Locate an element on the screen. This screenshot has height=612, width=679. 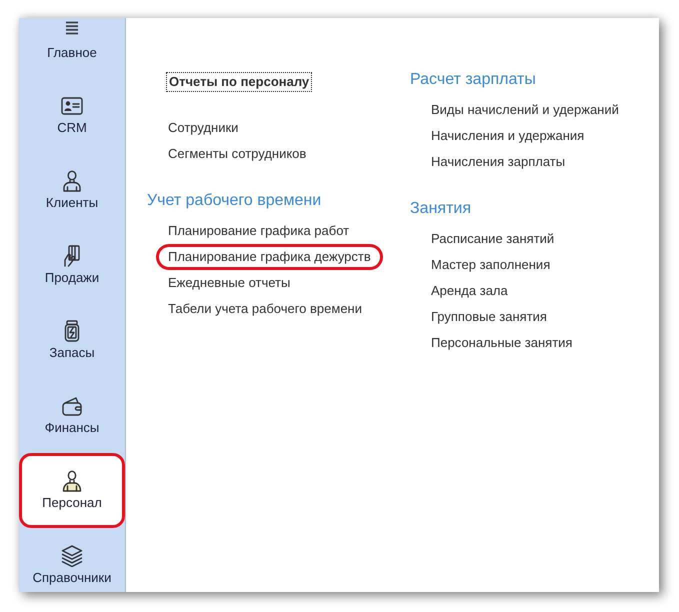
sidebar-item: Персонал is located at coordinates (72, 490).